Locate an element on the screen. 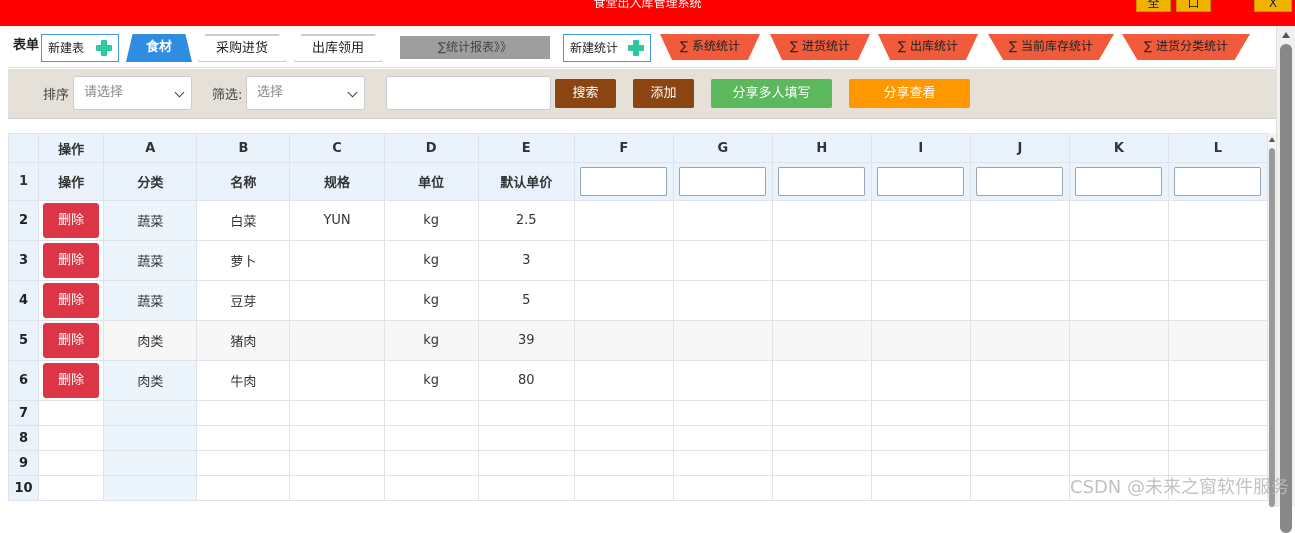 The width and height of the screenshot is (1295, 533). col-header: J is located at coordinates (1019, 148).